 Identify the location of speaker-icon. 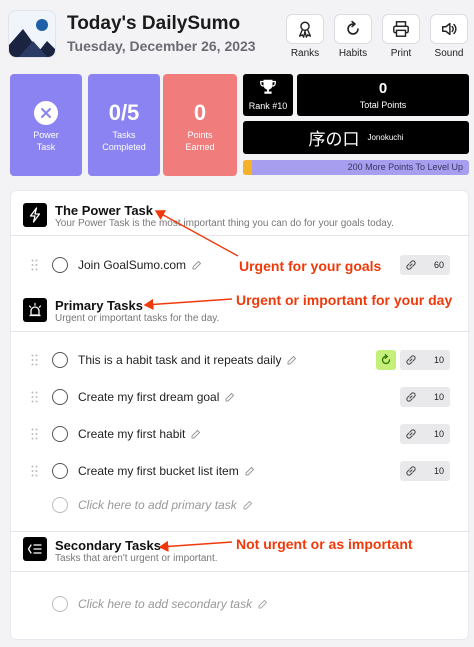
(449, 29).